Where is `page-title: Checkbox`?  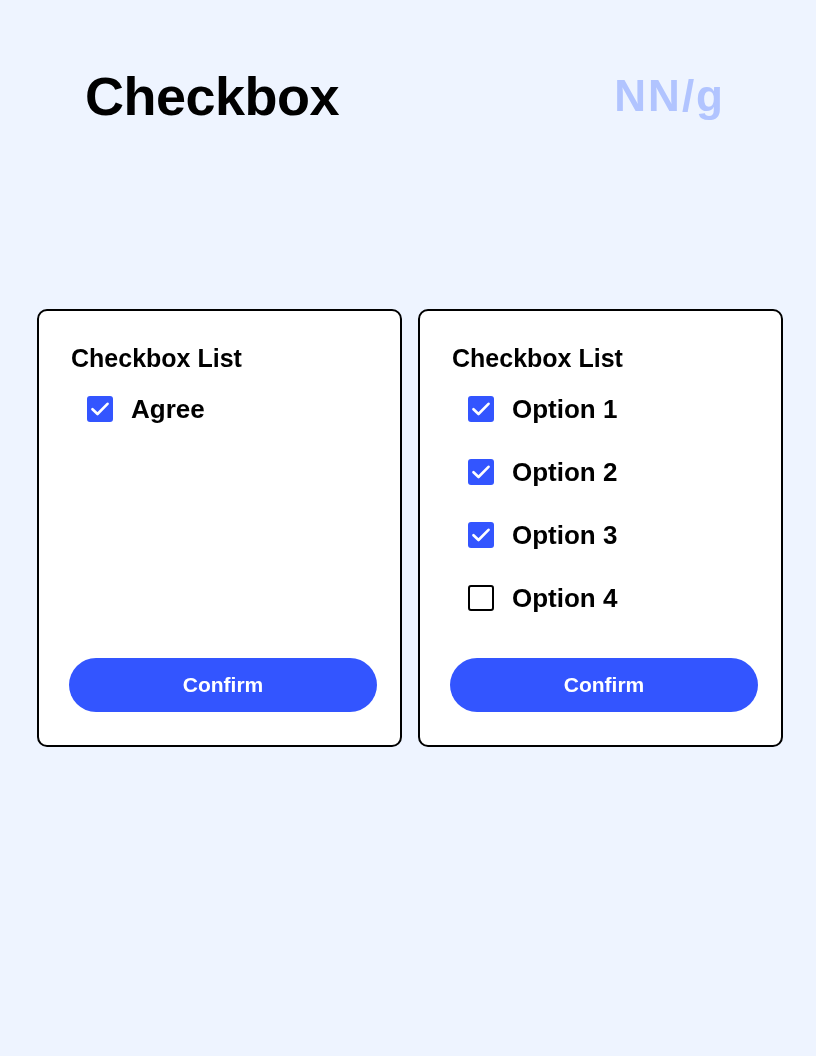
page-title: Checkbox is located at coordinates (212, 96).